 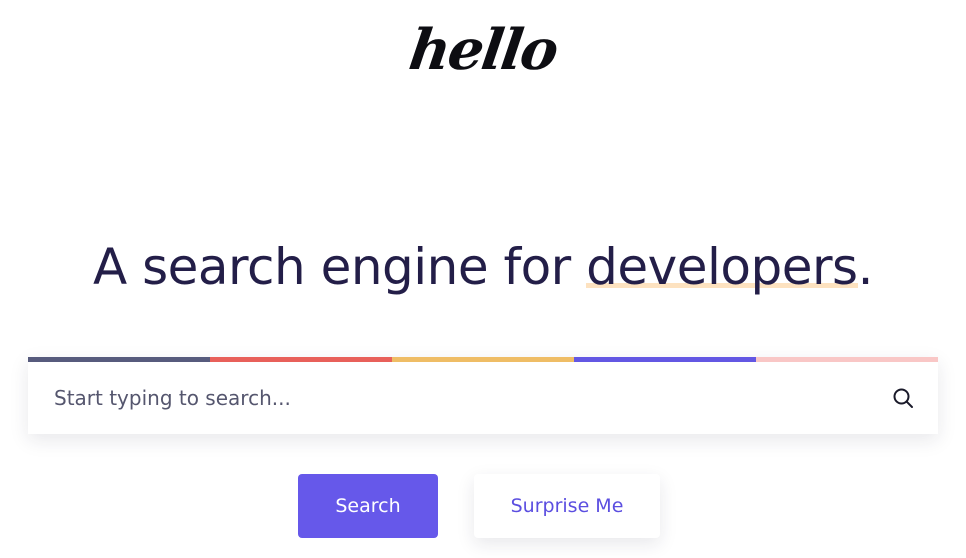 I want to click on surprise-me-button: Surprise Me, so click(x=567, y=506).